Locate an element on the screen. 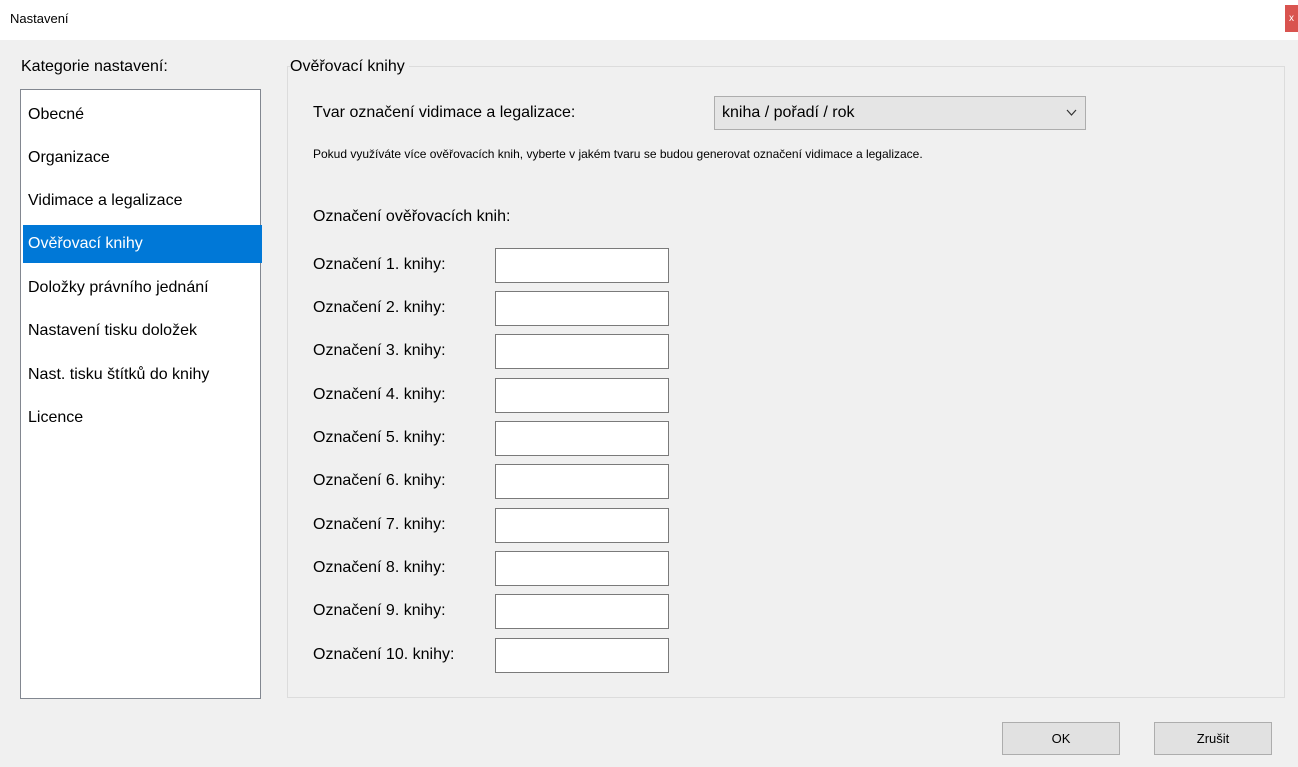  book-1-label: Označení 1. knihy: is located at coordinates (379, 264).